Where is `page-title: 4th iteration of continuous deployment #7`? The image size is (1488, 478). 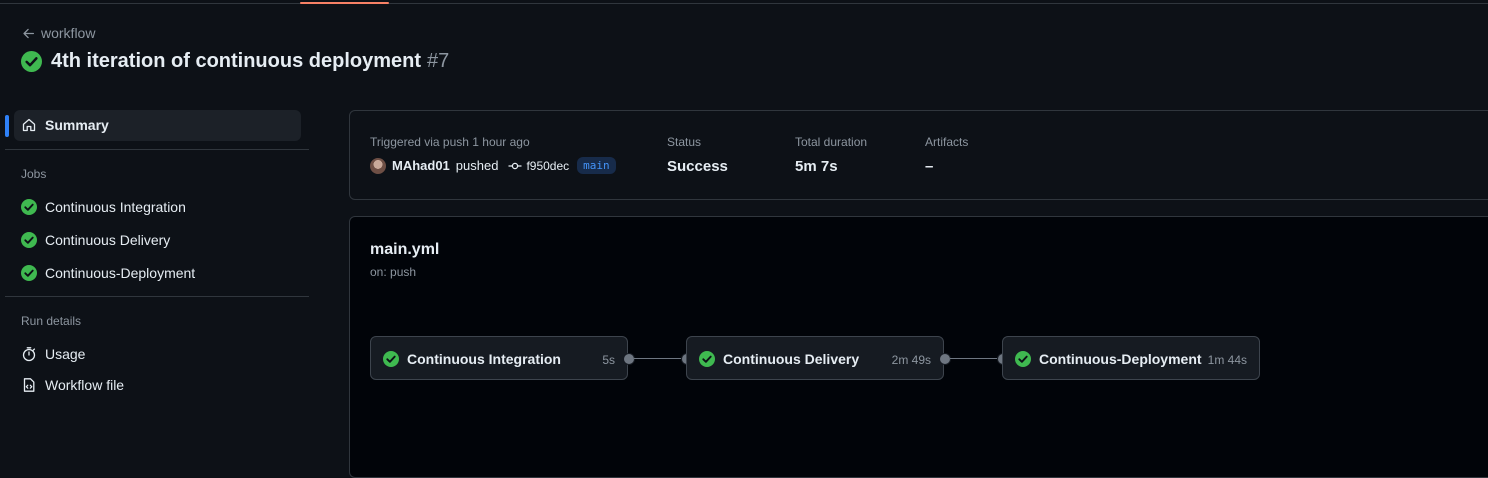
page-title: 4th iteration of continuous deployment #7 is located at coordinates (235, 61).